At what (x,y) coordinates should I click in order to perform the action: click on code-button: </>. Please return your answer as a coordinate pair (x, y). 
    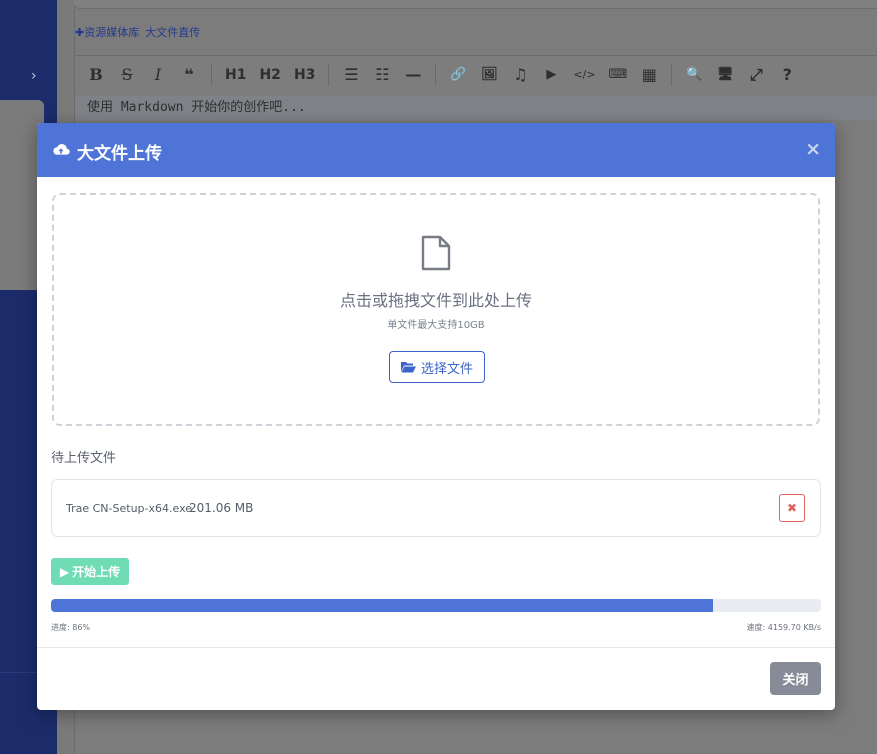
    Looking at the image, I should click on (584, 74).